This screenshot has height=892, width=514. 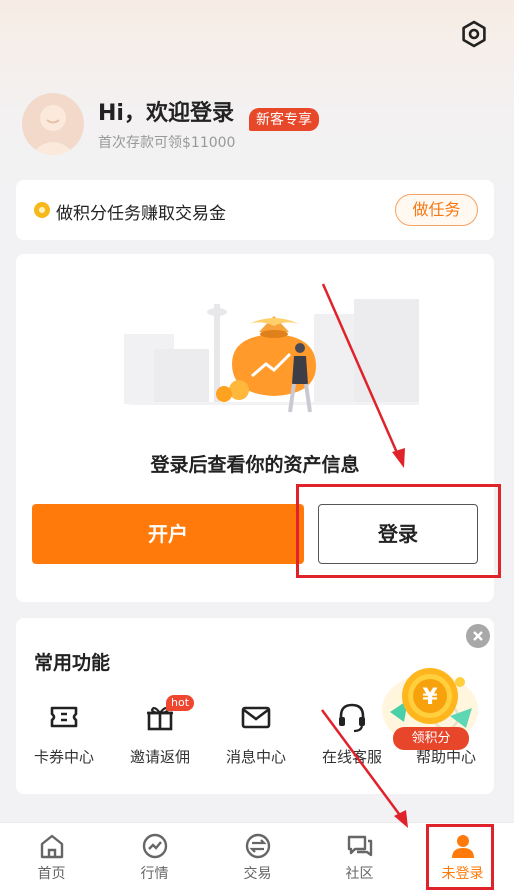 What do you see at coordinates (478, 636) in the screenshot?
I see `close-promo-icon` at bounding box center [478, 636].